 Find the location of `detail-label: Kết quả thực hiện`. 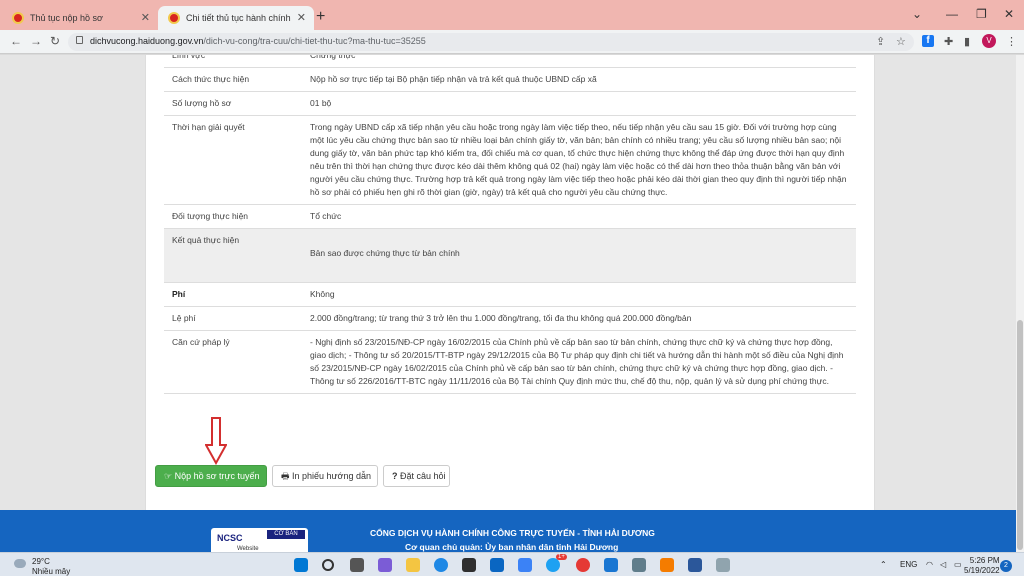

detail-label: Kết quả thực hiện is located at coordinates (233, 255).